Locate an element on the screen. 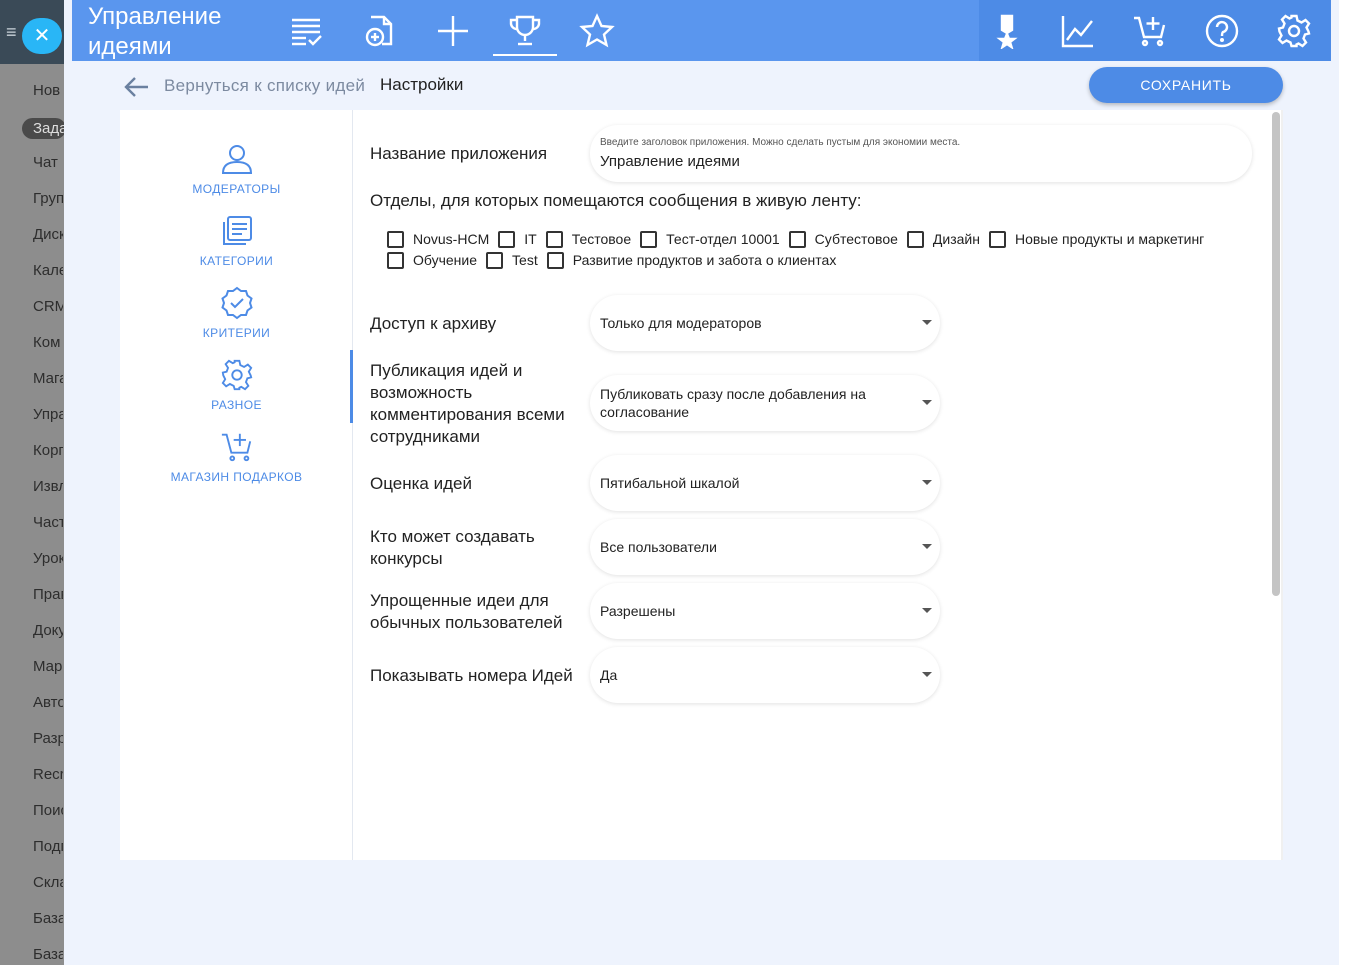 The height and width of the screenshot is (965, 1354). department-checkbox: Развитие продуктов и забота о клиентах is located at coordinates (691, 260).